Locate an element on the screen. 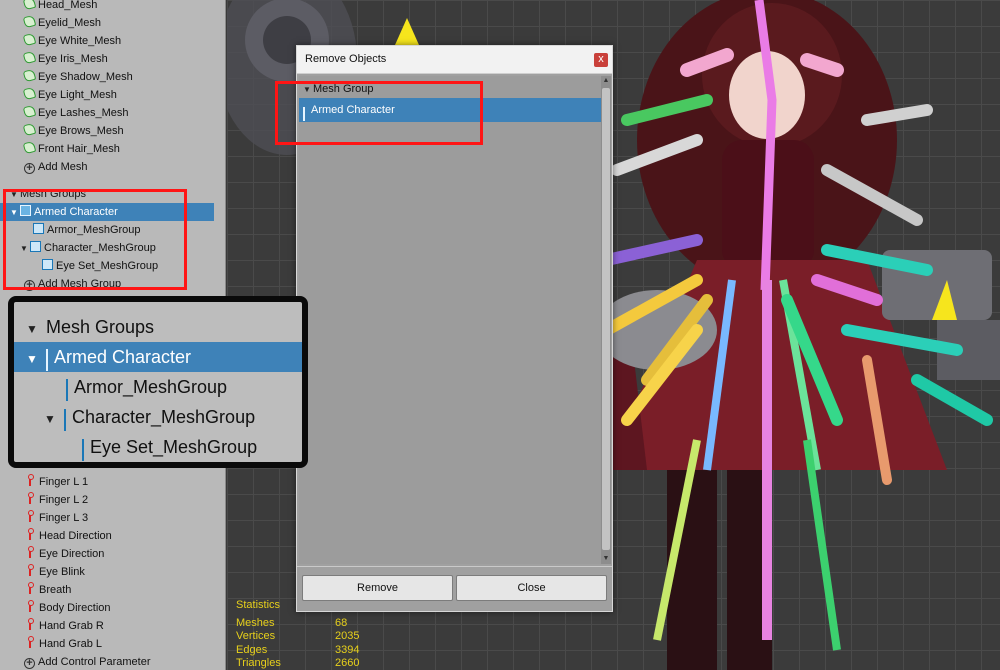 This screenshot has height=670, width=1000. zoom-mesh-groups-header: ▼ Mesh Groups is located at coordinates (158, 327).